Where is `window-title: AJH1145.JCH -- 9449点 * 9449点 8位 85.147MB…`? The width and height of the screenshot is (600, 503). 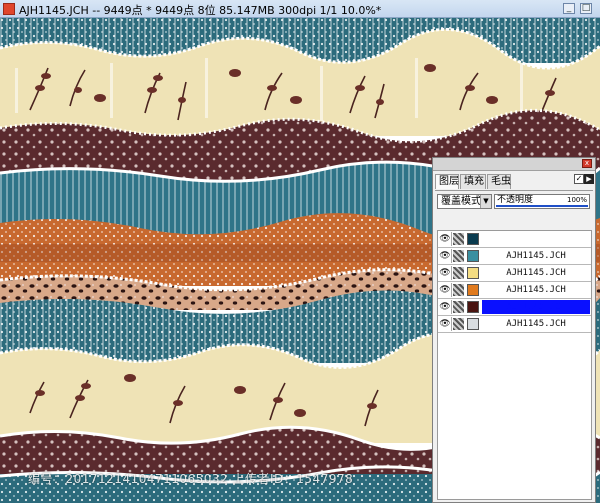 window-title: AJH1145.JCH -- 9449点 * 9449点 8位 85.147MB… is located at coordinates (200, 10).